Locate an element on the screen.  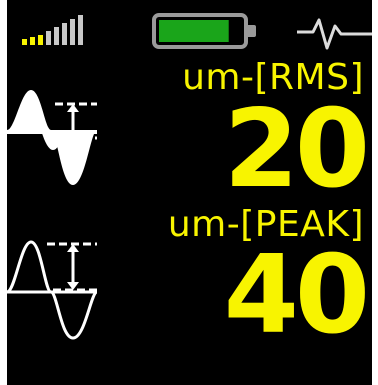
rms-value: 20 is located at coordinates (296, 149).